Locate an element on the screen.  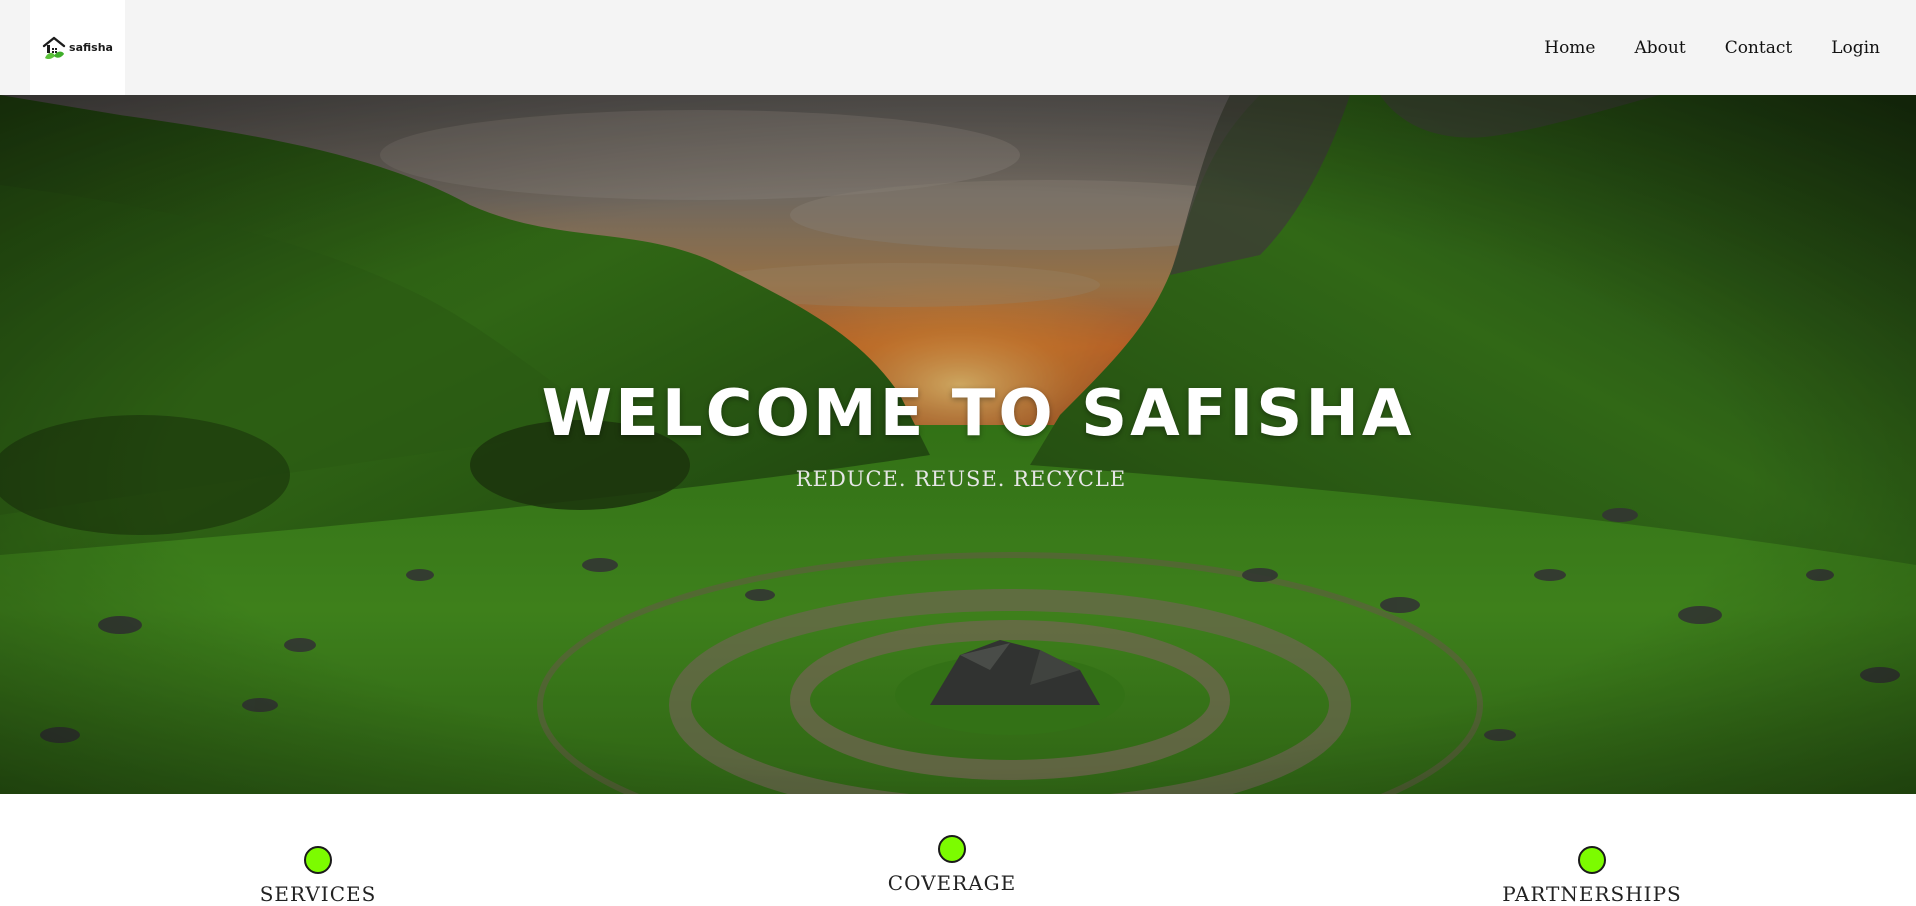
house-leaf-icon is located at coordinates (54, 47).